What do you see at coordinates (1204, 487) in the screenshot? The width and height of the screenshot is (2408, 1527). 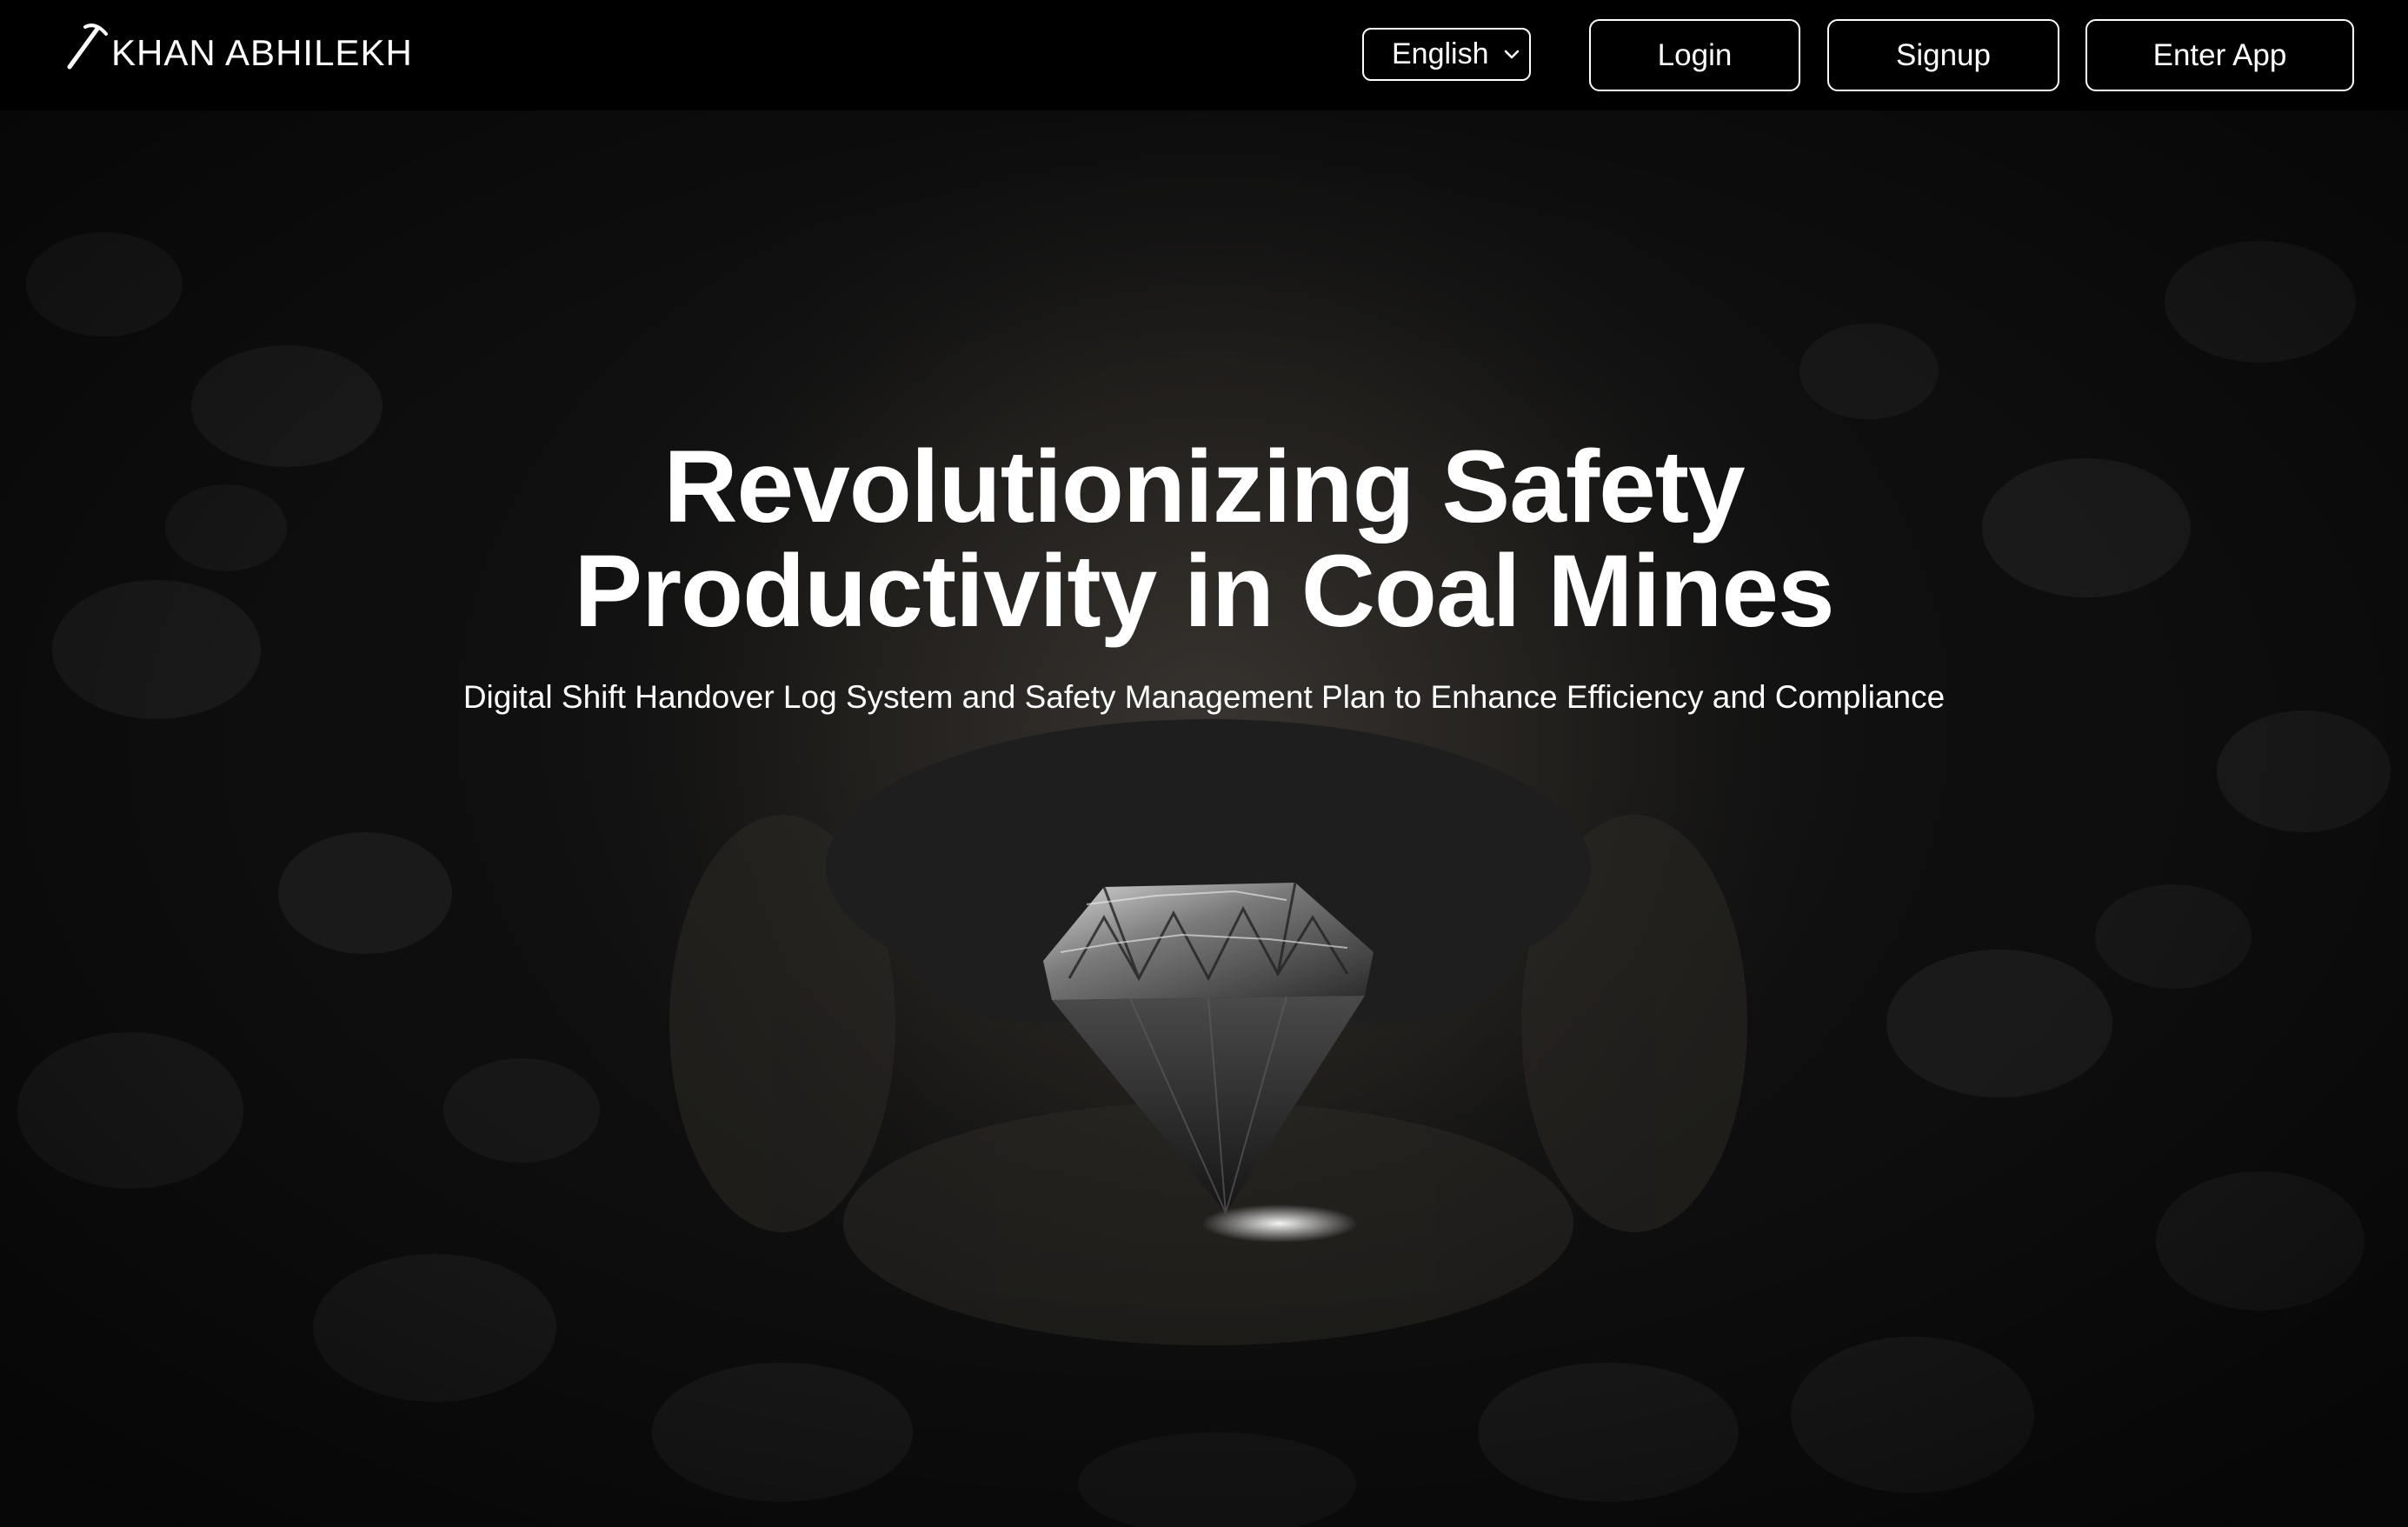 I see `hero-title-line-1: Revolutionizing Safety` at bounding box center [1204, 487].